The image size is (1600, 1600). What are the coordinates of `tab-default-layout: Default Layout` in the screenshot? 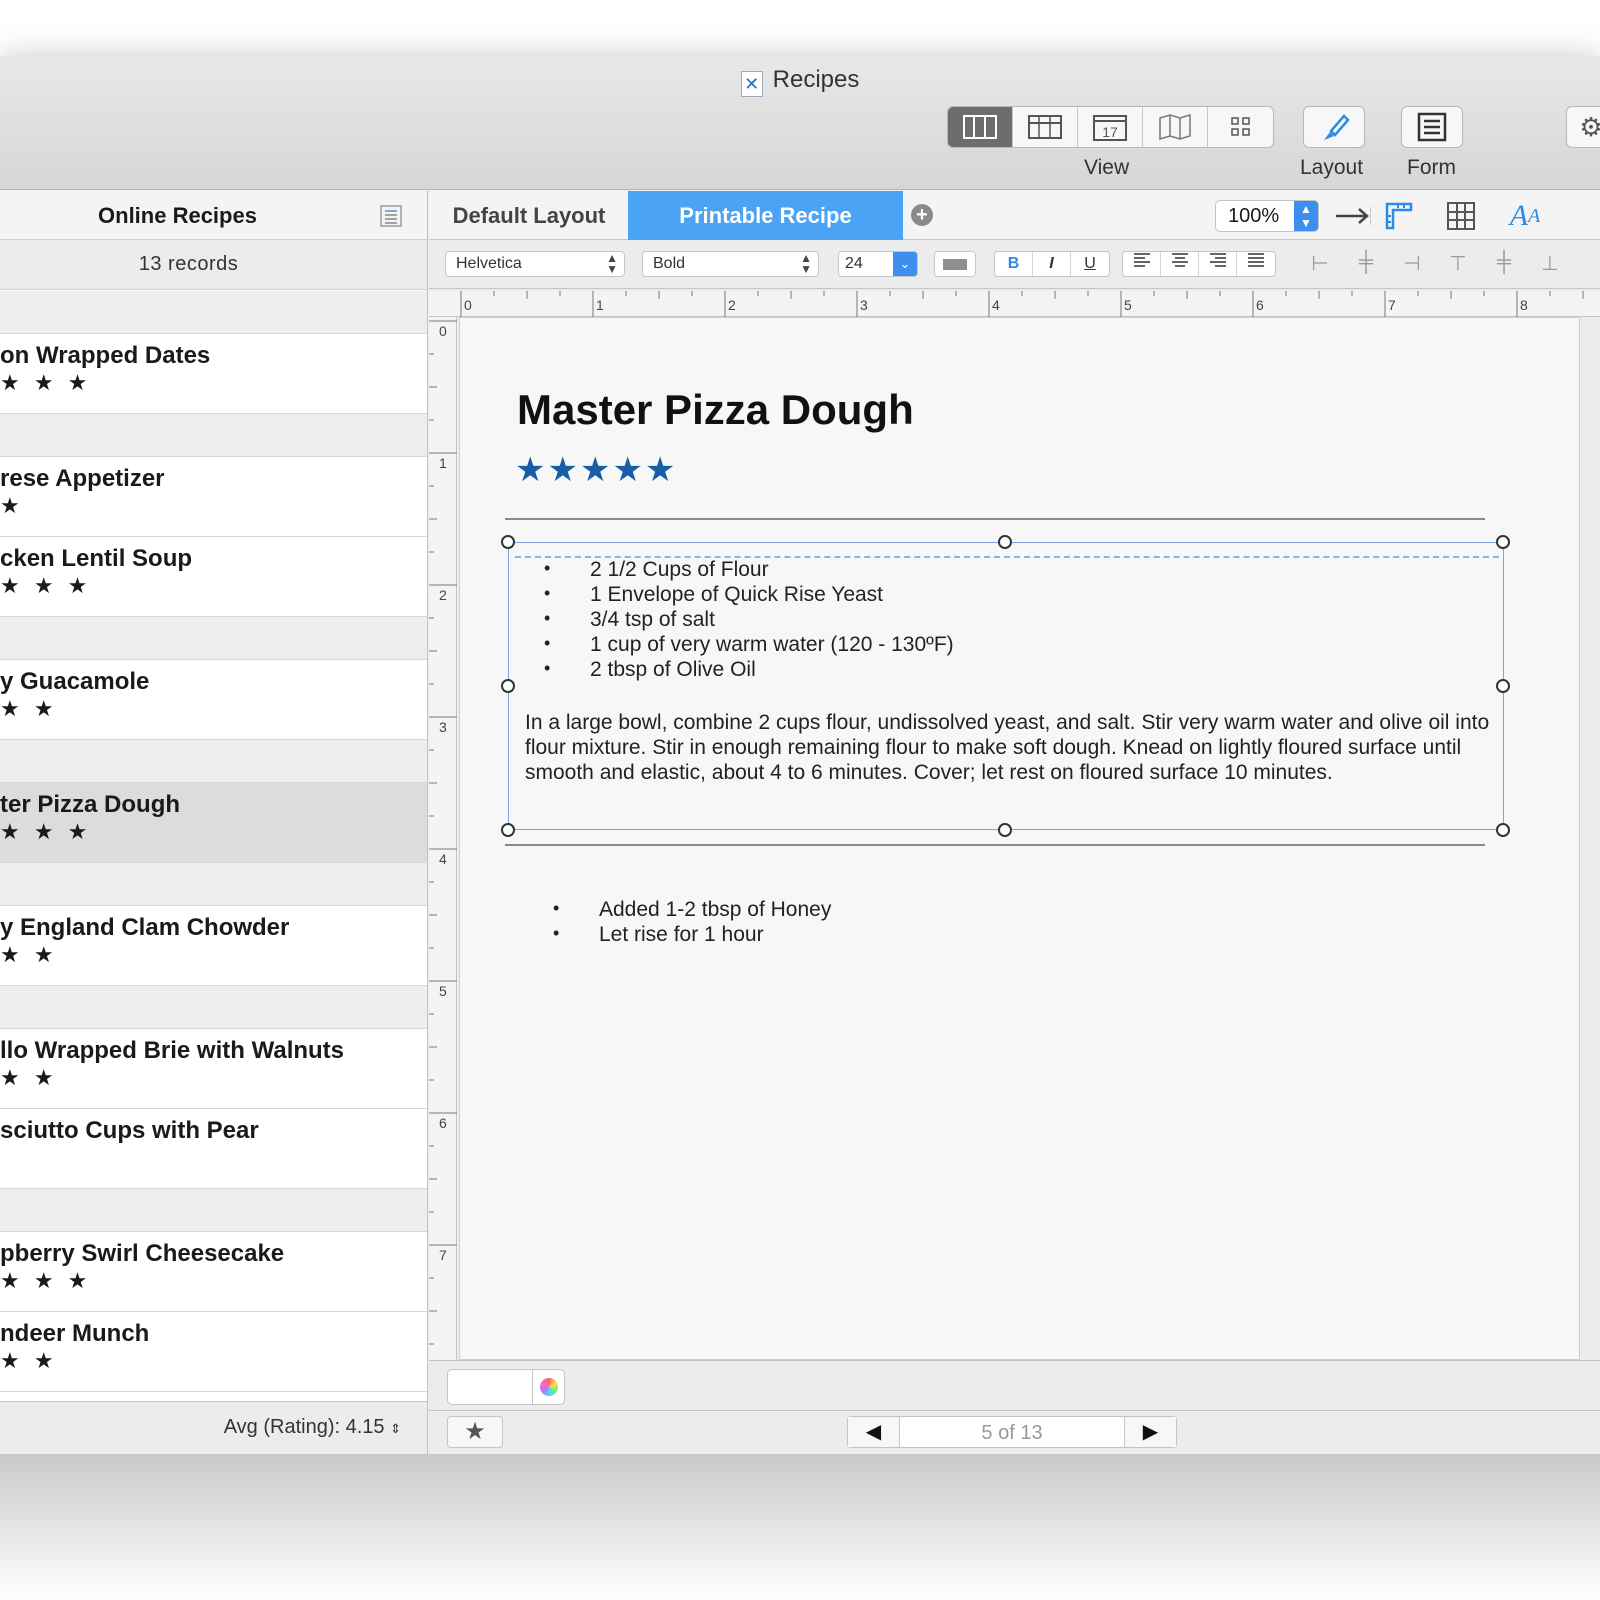 It's located at (529, 215).